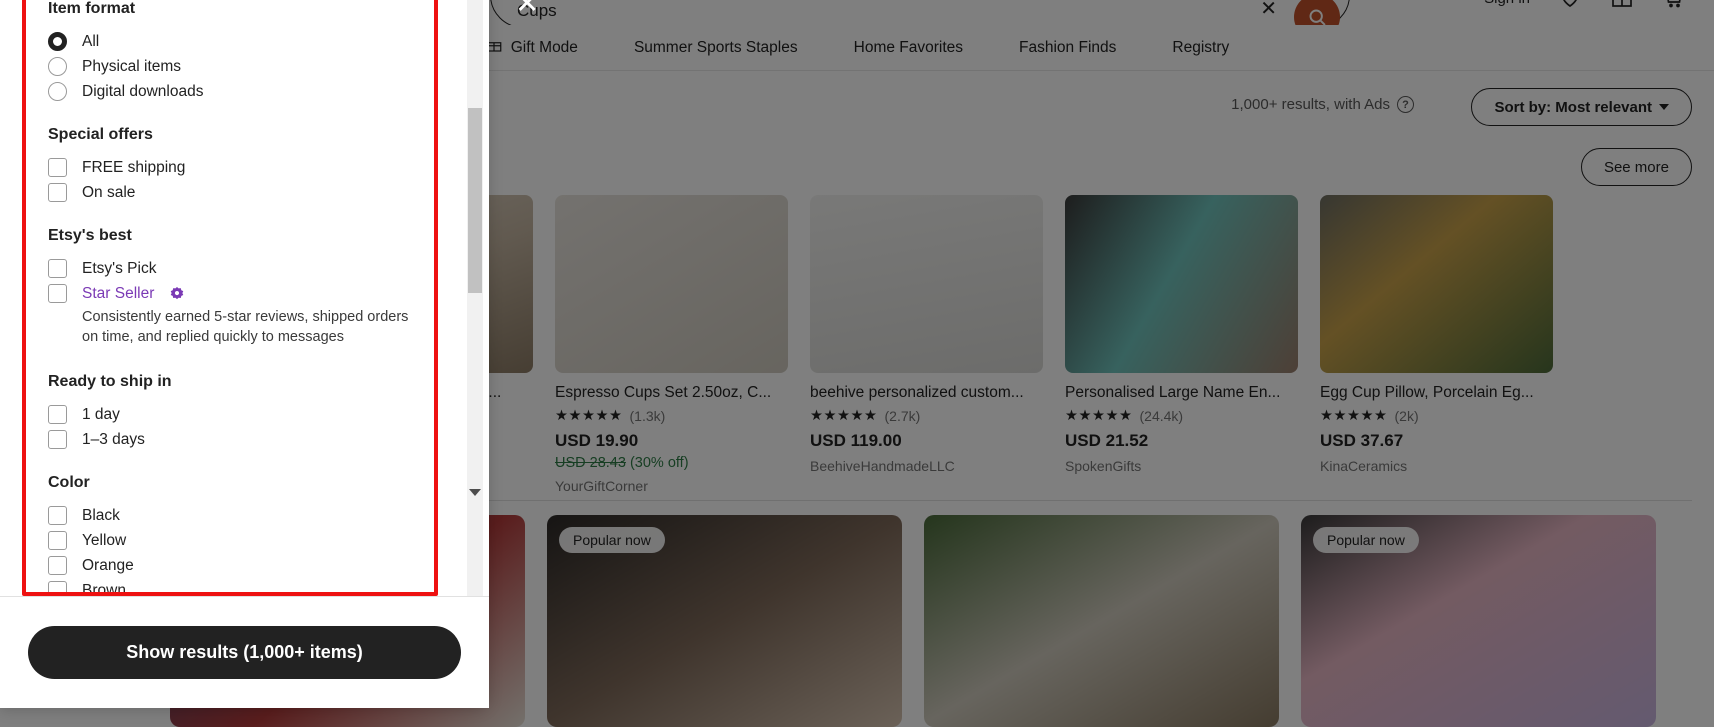 This screenshot has width=1714, height=727. What do you see at coordinates (1436, 416) in the screenshot?
I see `product-rating: ★★★★★ (2k)` at bounding box center [1436, 416].